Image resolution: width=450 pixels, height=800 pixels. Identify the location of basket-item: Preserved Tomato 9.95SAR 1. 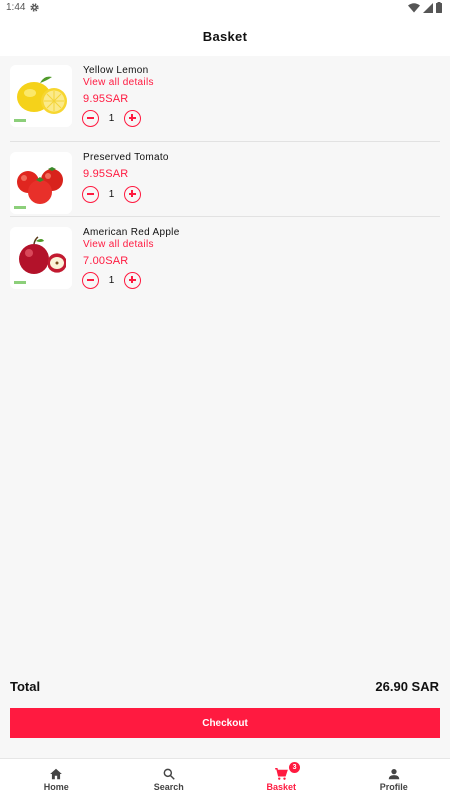
(225, 183).